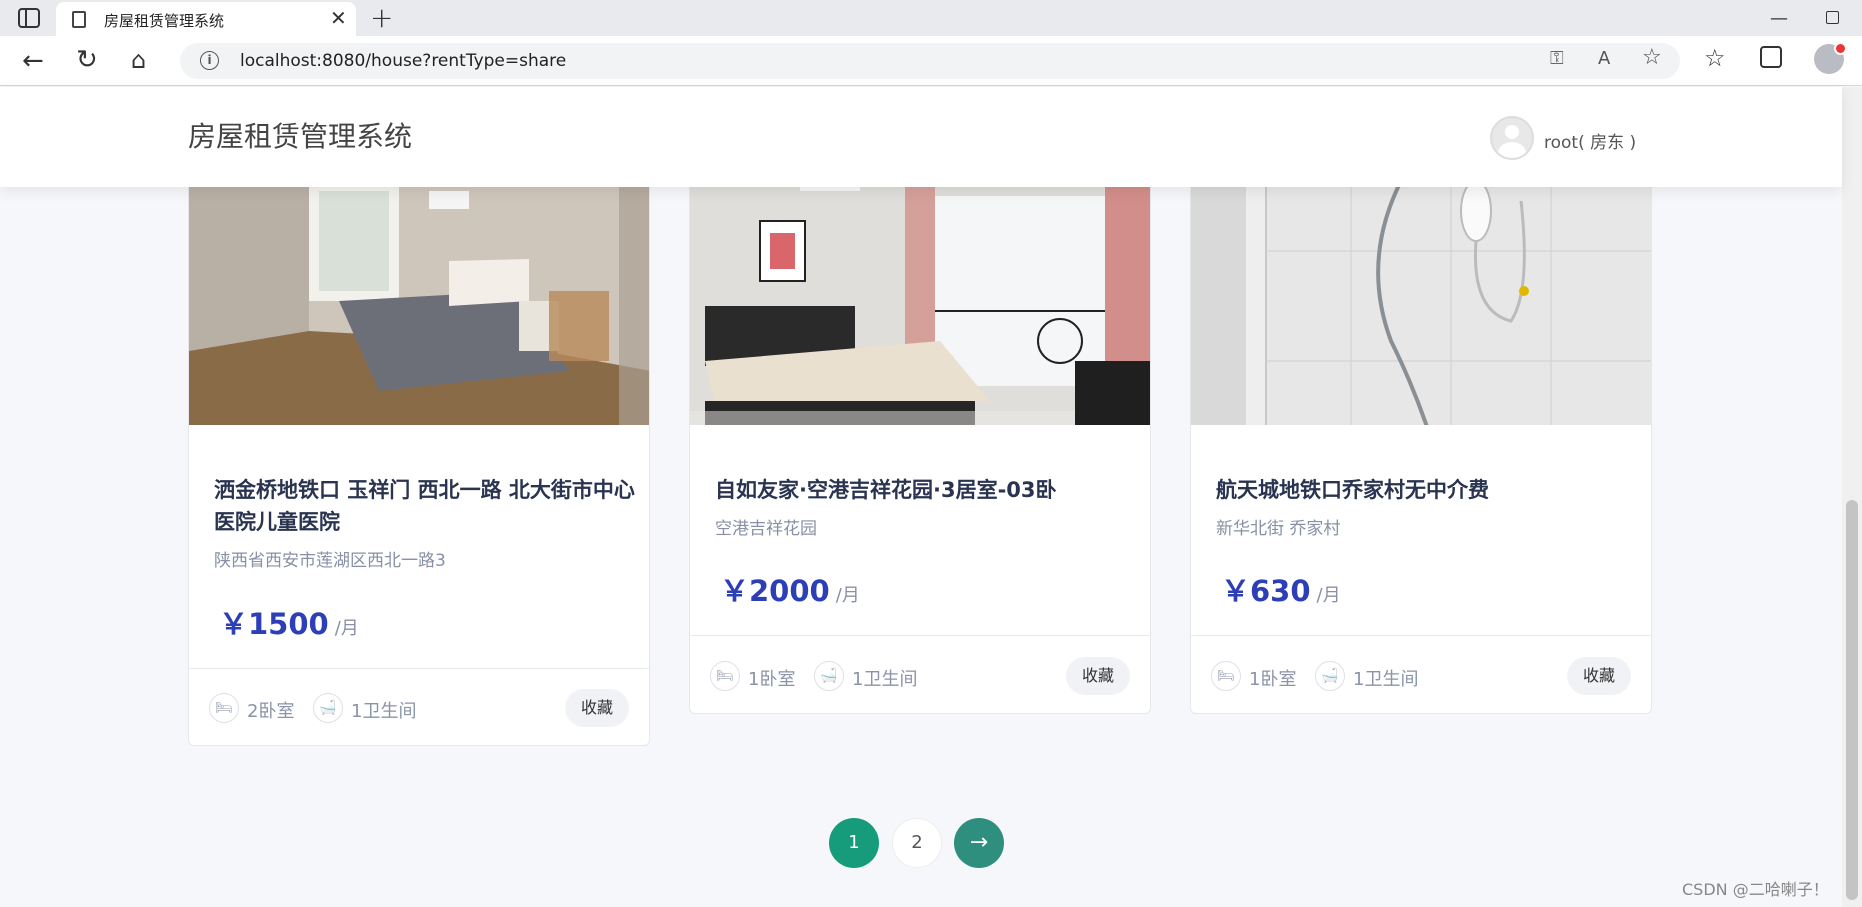  What do you see at coordinates (931, 18) in the screenshot?
I see `browser-tab-strip: 房屋租赁管理系统 ✕ + —` at bounding box center [931, 18].